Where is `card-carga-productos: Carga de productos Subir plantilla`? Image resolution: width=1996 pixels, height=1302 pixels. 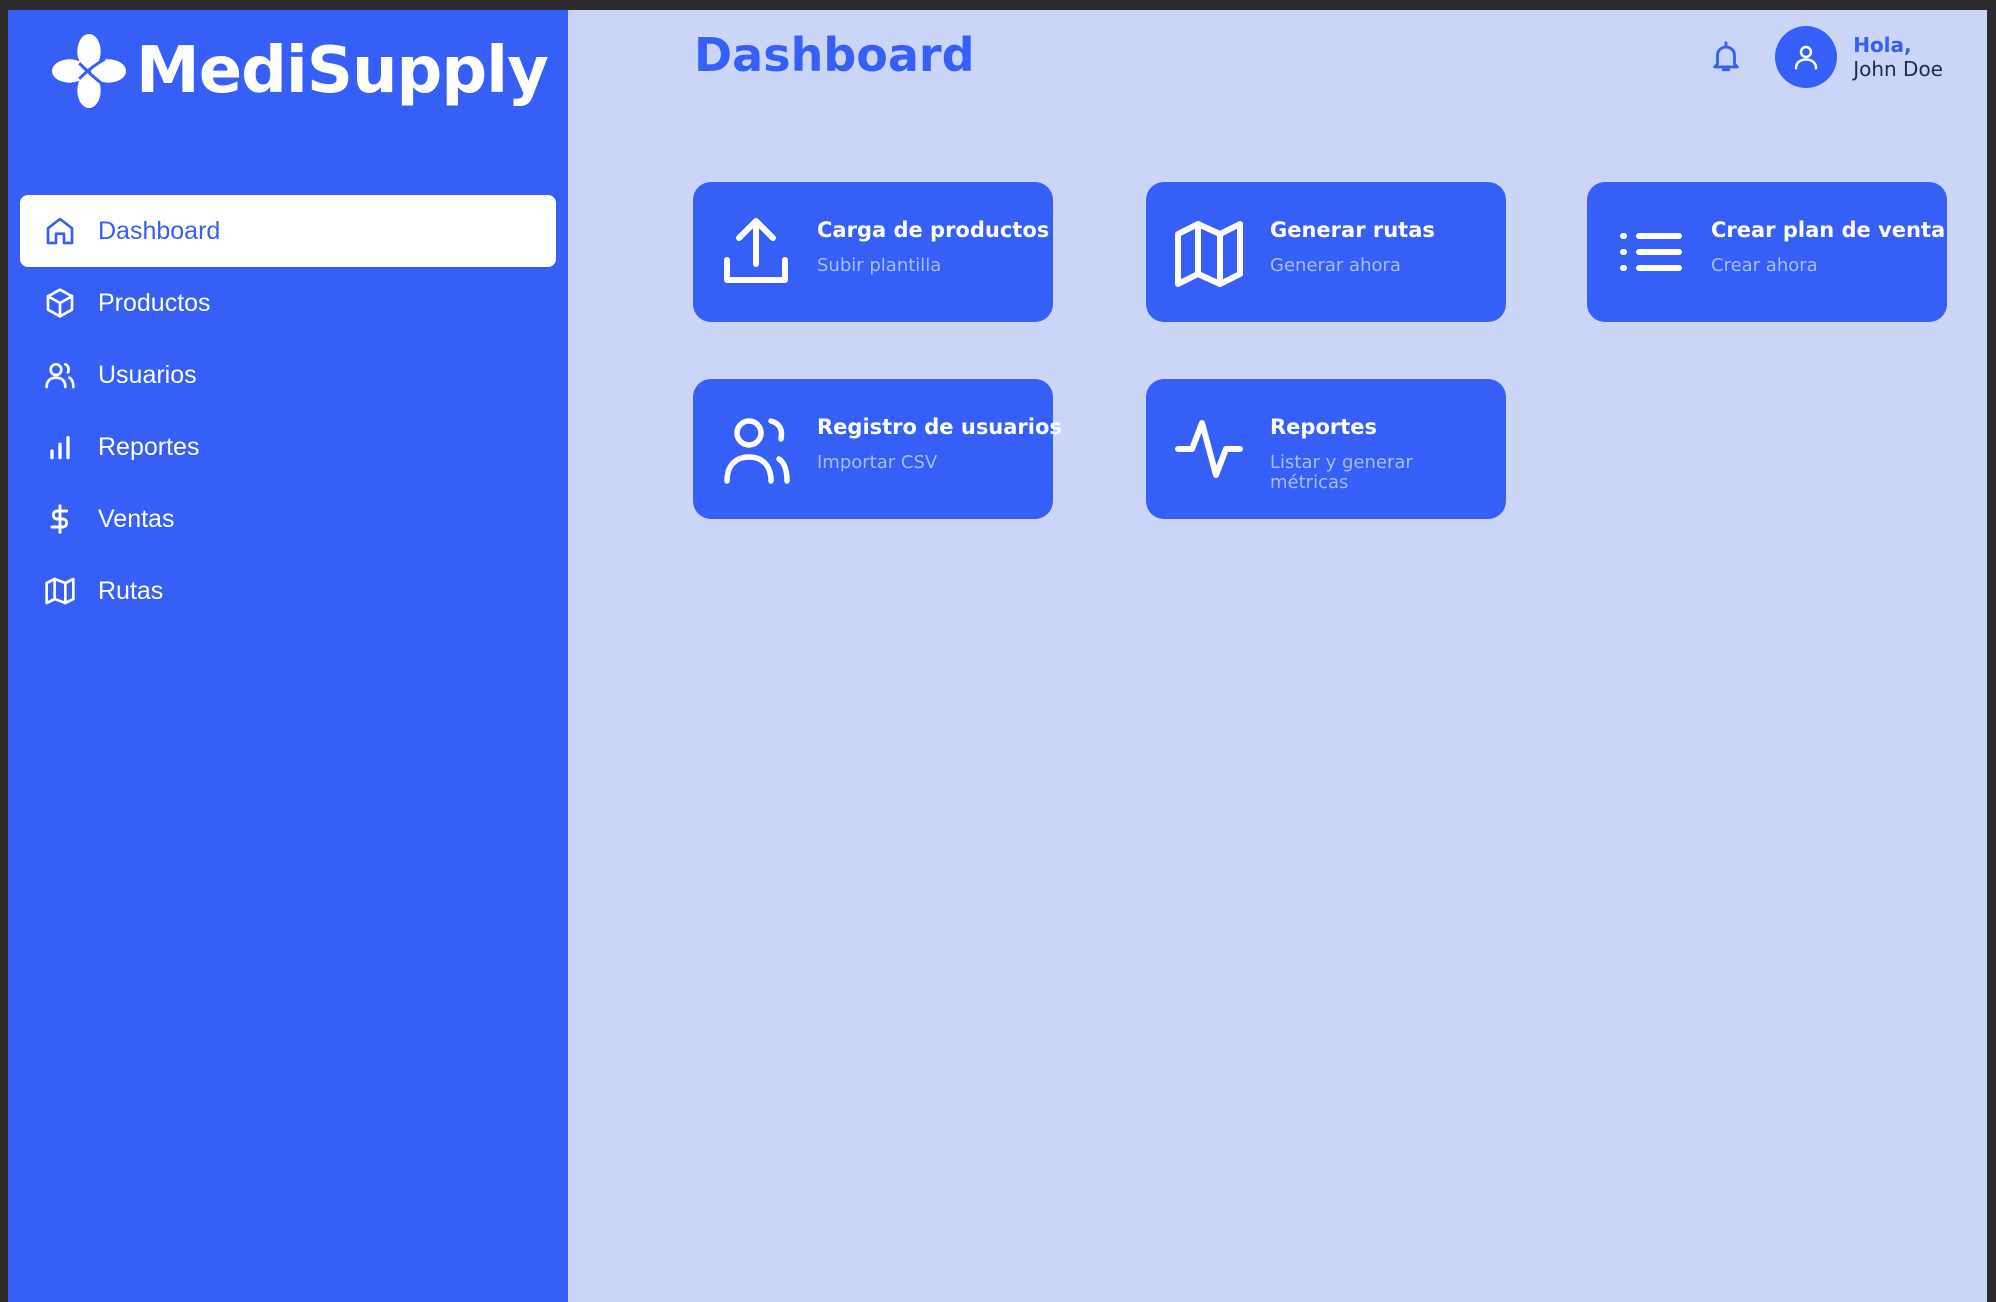 card-carga-productos: Carga de productos Subir plantilla is located at coordinates (873, 252).